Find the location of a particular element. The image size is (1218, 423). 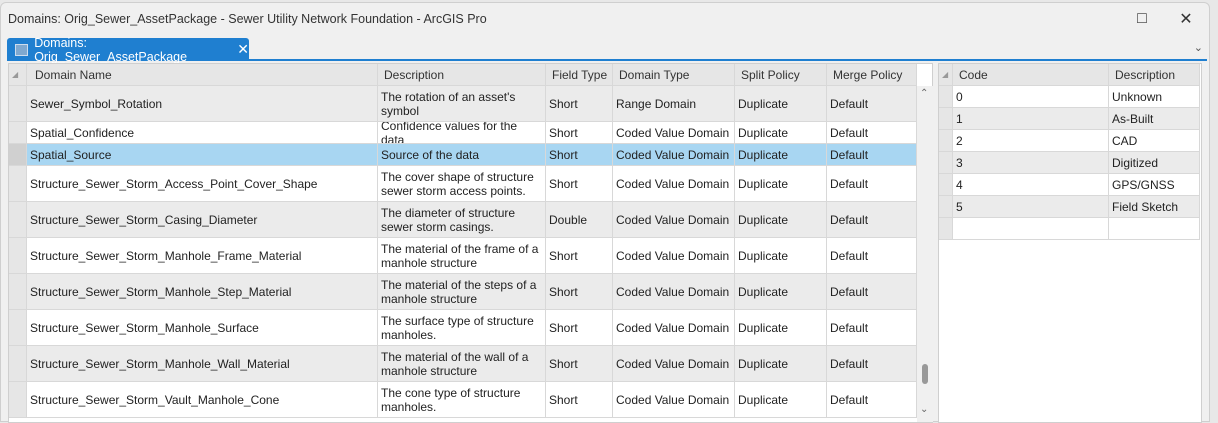

cell-description: The rotation of an asset's symbol is located at coordinates (462, 103).